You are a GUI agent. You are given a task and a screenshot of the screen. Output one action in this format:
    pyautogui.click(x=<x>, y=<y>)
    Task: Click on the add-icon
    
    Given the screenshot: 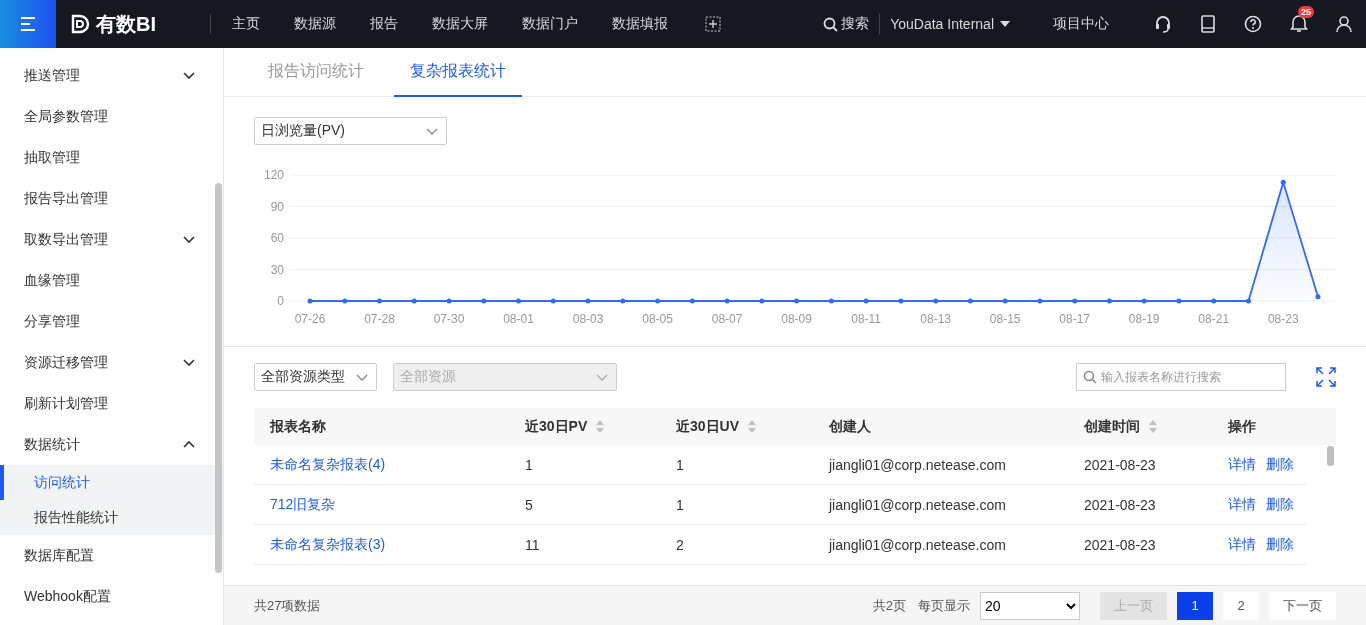 What is the action you would take?
    pyautogui.click(x=713, y=24)
    